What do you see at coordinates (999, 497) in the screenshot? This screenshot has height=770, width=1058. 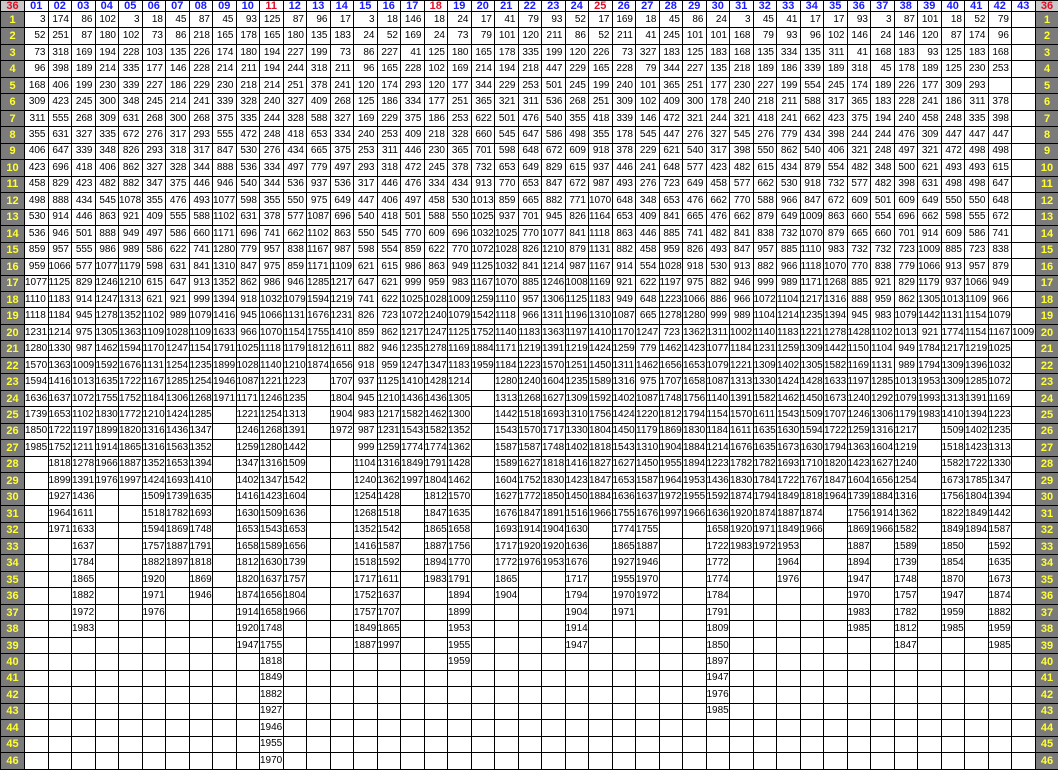 I see `grid-cell: 1394` at bounding box center [999, 497].